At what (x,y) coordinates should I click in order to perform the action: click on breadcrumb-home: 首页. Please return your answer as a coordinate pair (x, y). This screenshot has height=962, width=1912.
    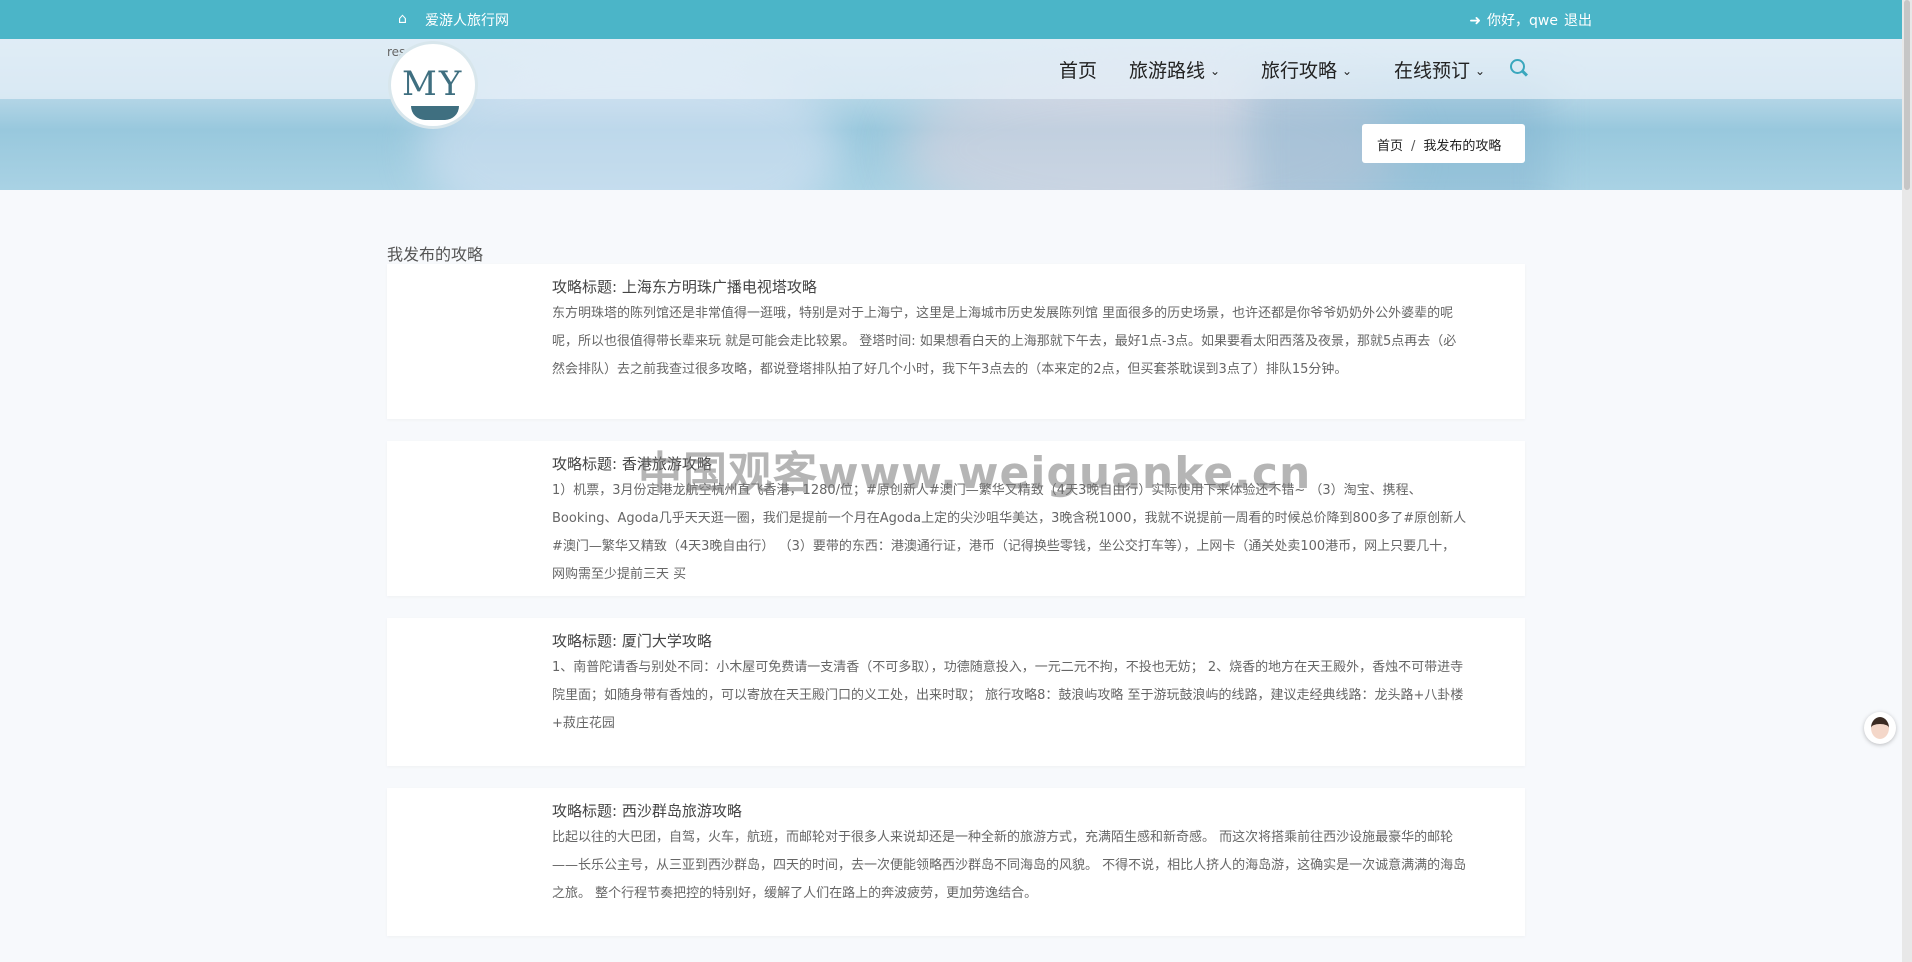
    Looking at the image, I should click on (1390, 146).